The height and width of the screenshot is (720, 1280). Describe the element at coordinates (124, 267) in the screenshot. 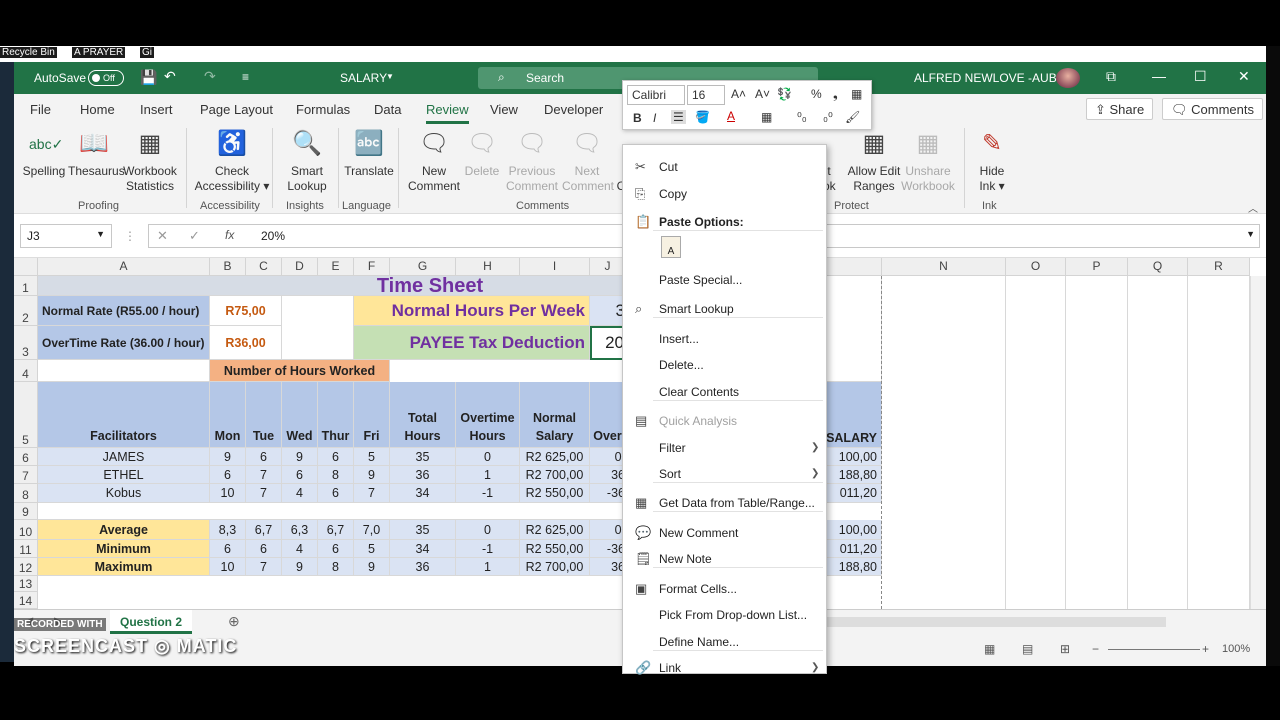

I see `column-header-a: A` at that location.